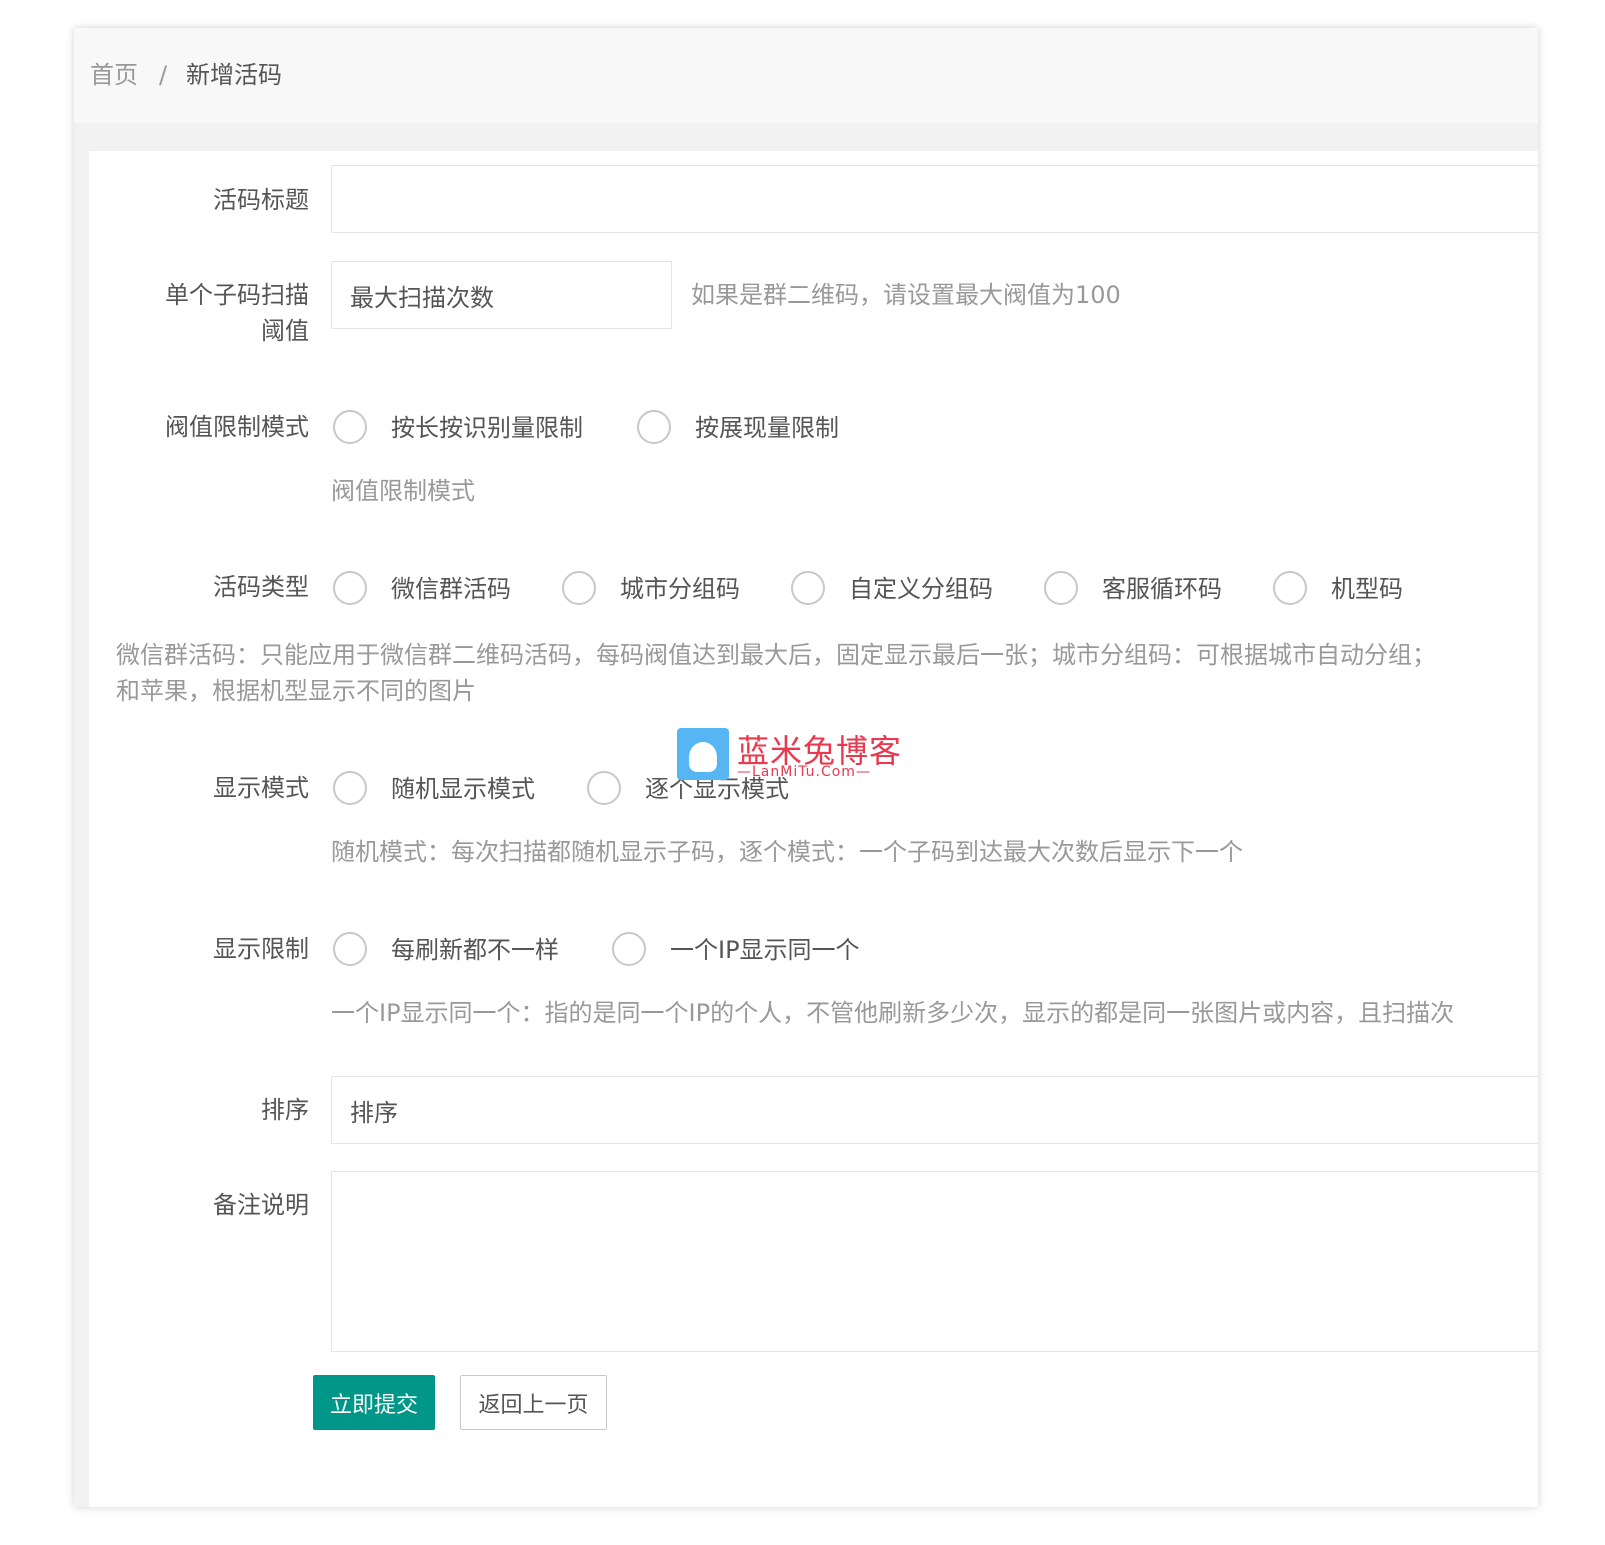 The height and width of the screenshot is (1545, 1605). Describe the element at coordinates (237, 427) in the screenshot. I see `limit-mode-label: 阀值限制模式` at that location.